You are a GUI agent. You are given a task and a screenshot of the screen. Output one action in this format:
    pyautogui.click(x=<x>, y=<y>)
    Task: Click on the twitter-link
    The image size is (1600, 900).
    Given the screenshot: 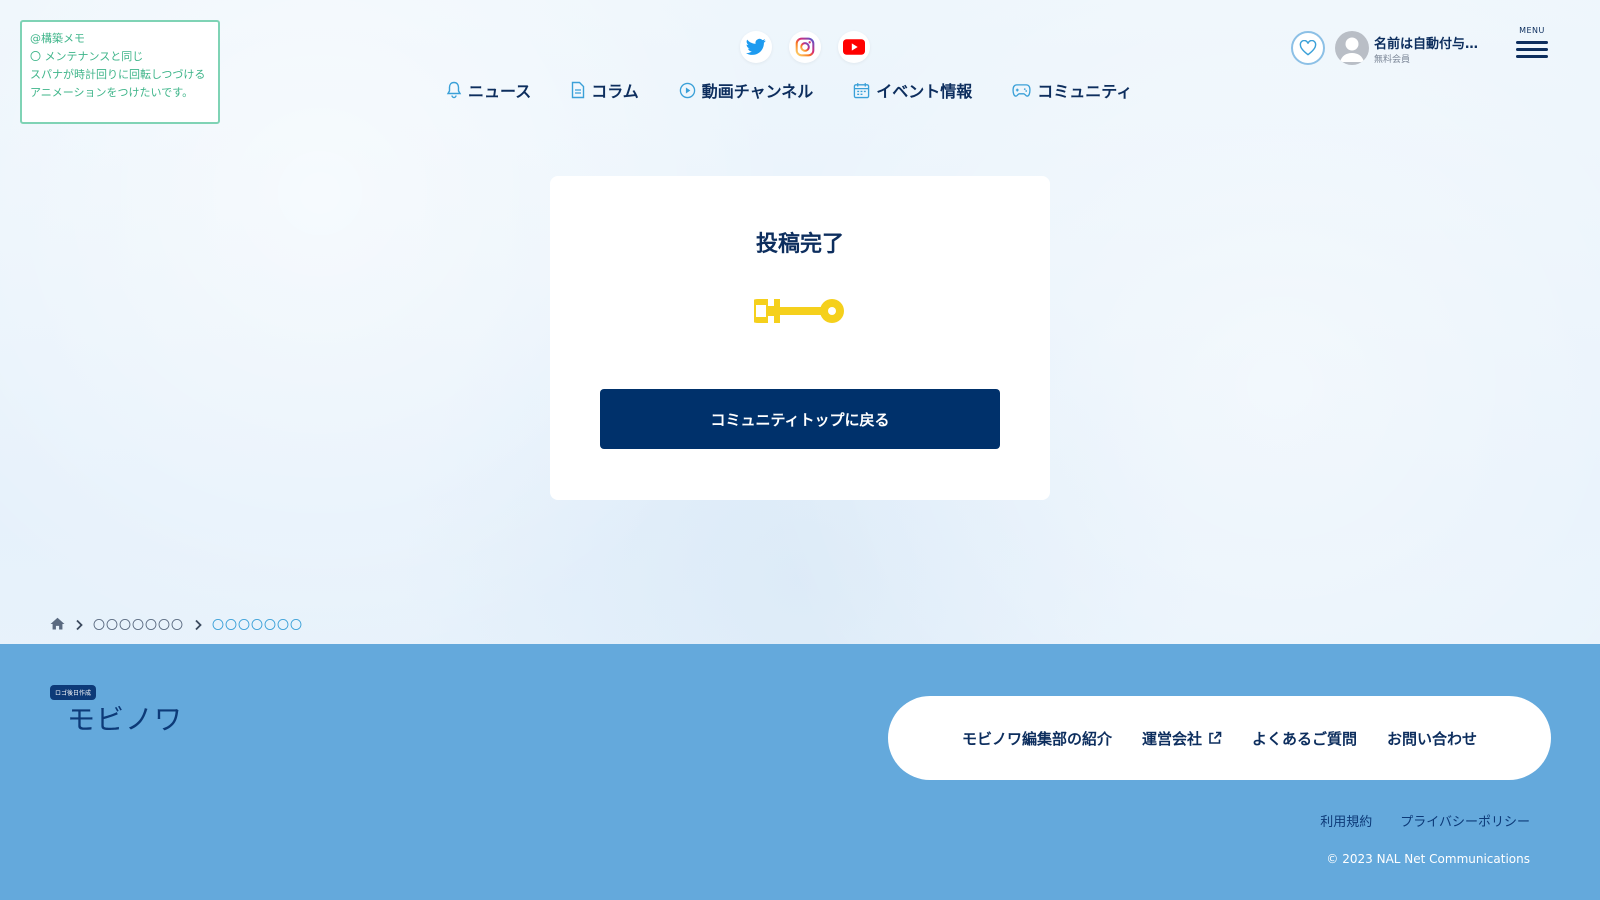 What is the action you would take?
    pyautogui.click(x=756, y=47)
    